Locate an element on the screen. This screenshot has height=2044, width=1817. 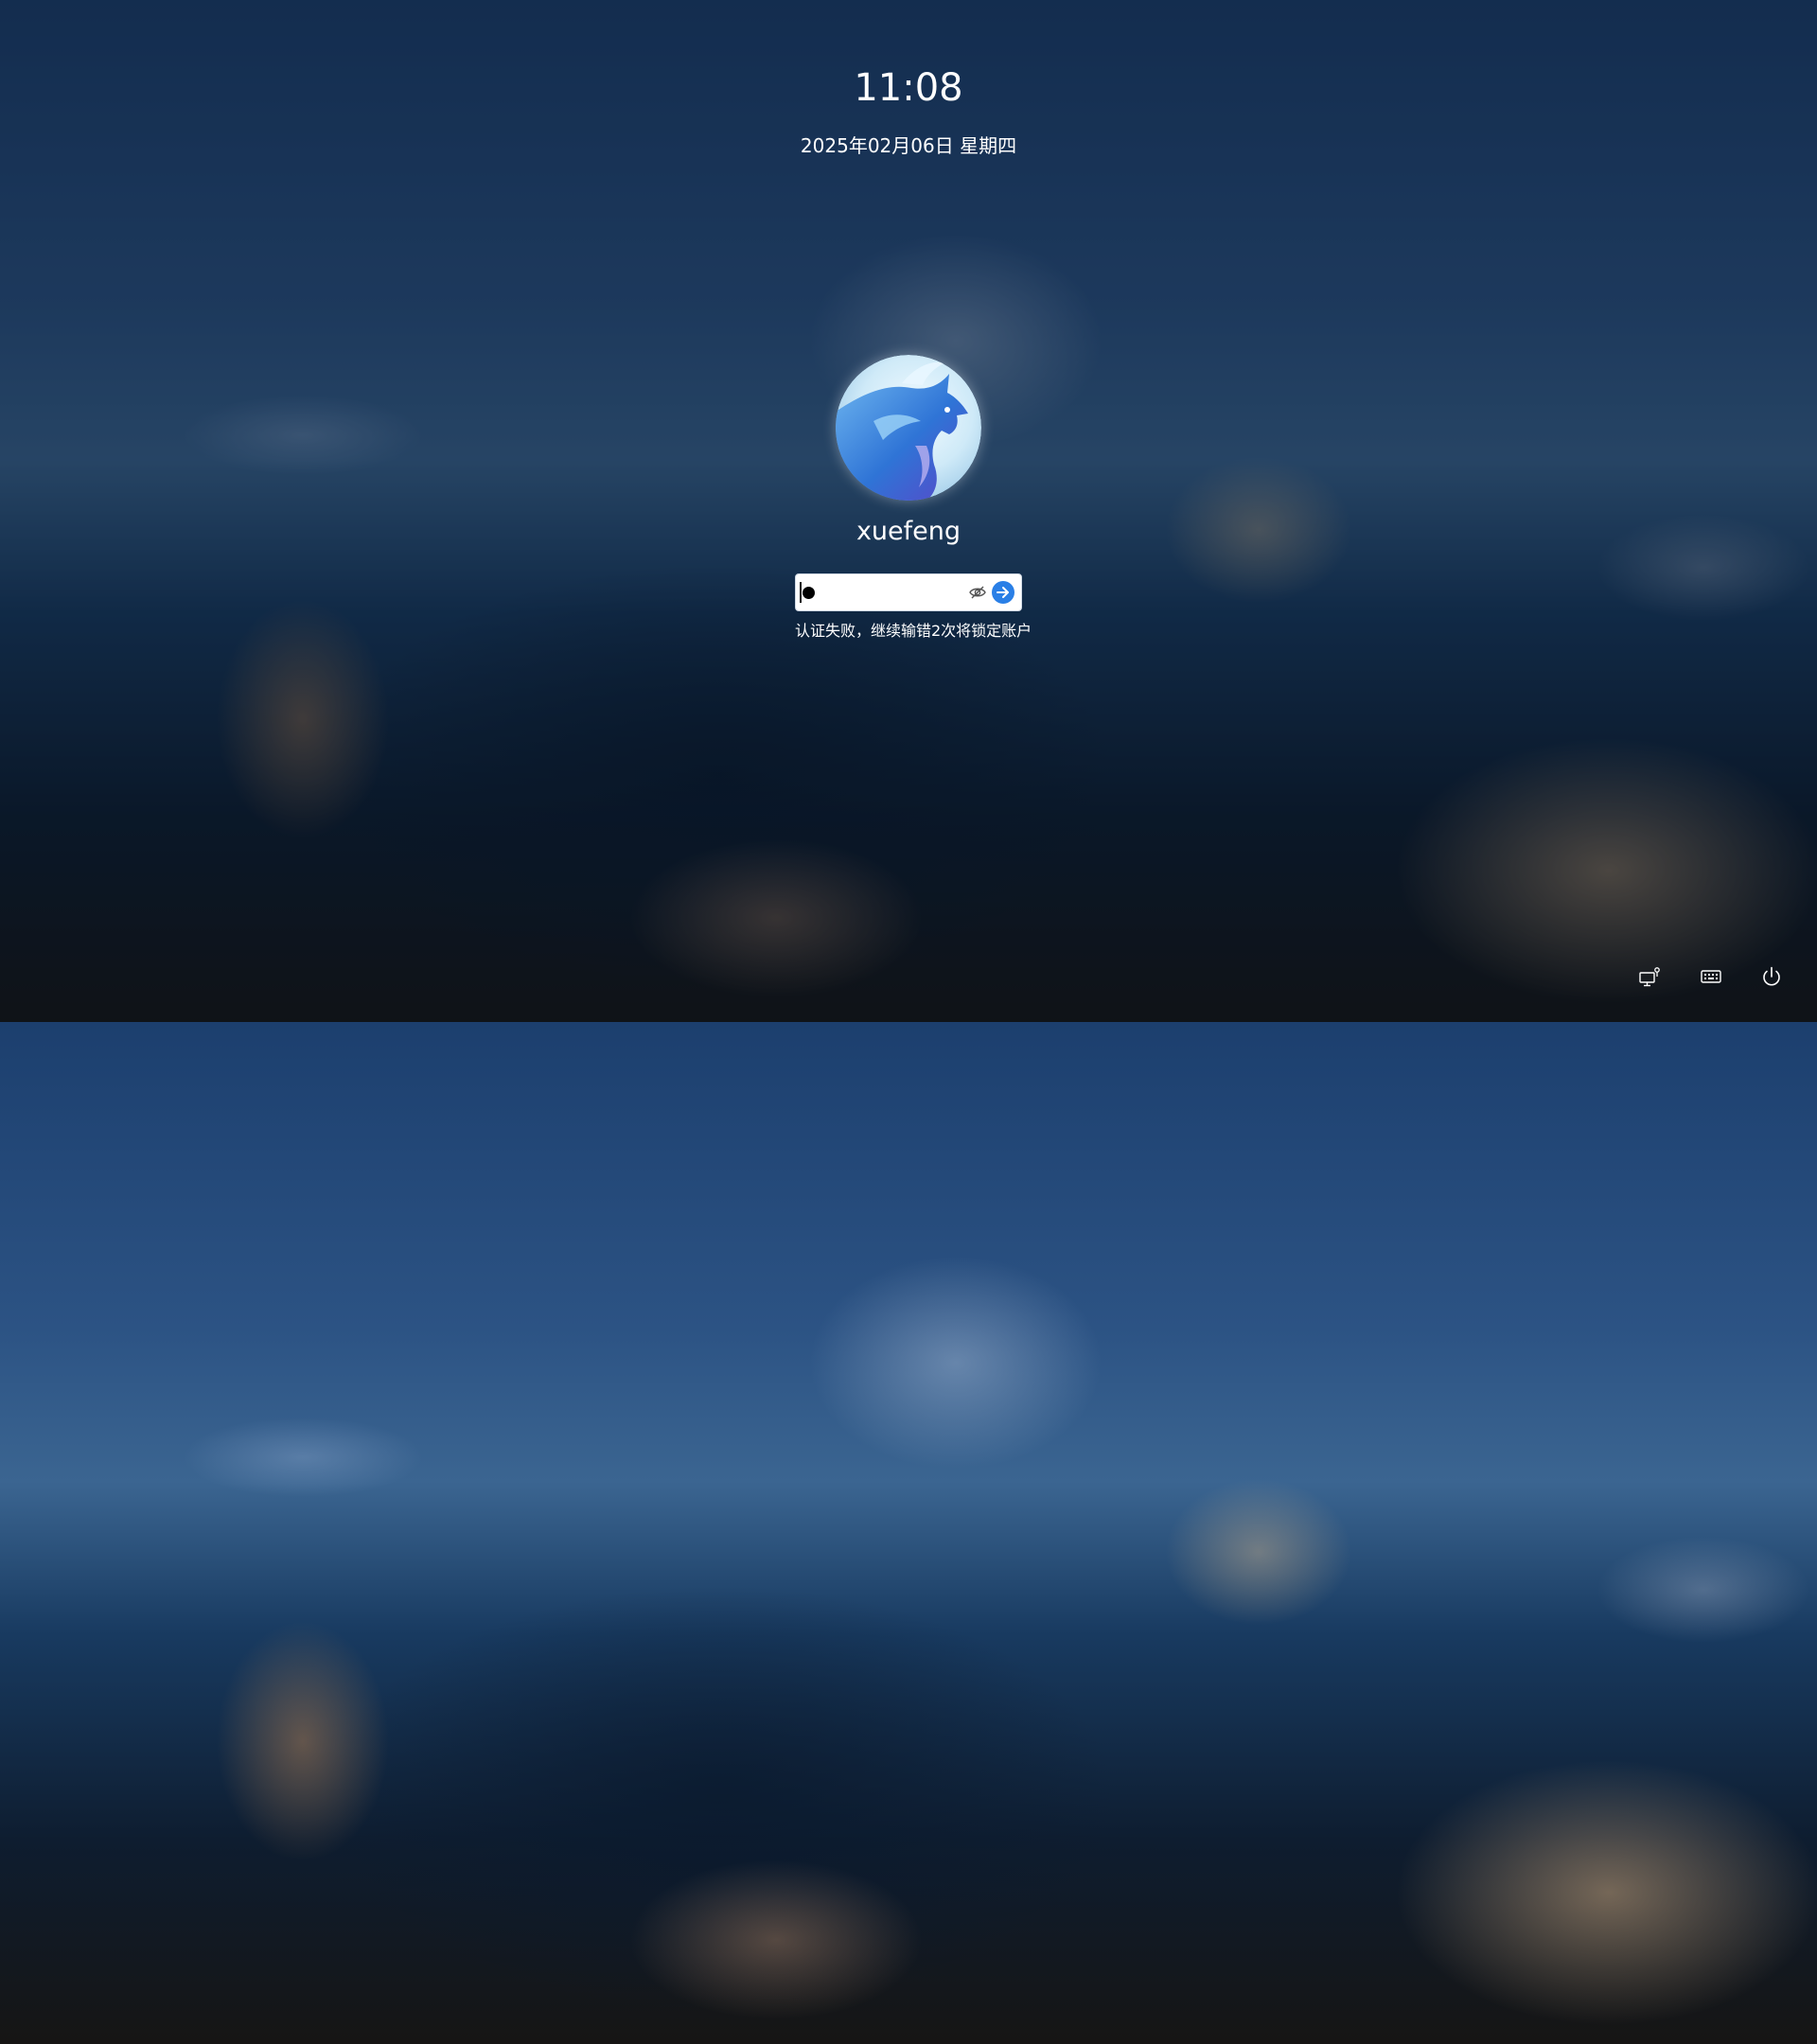
network-display-icon is located at coordinates (1650, 976).